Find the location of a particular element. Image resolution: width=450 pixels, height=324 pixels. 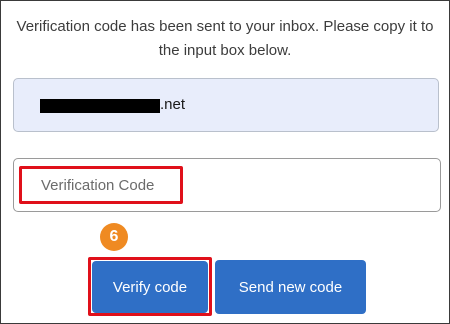

email-domain-suffix: .net is located at coordinates (173, 104).